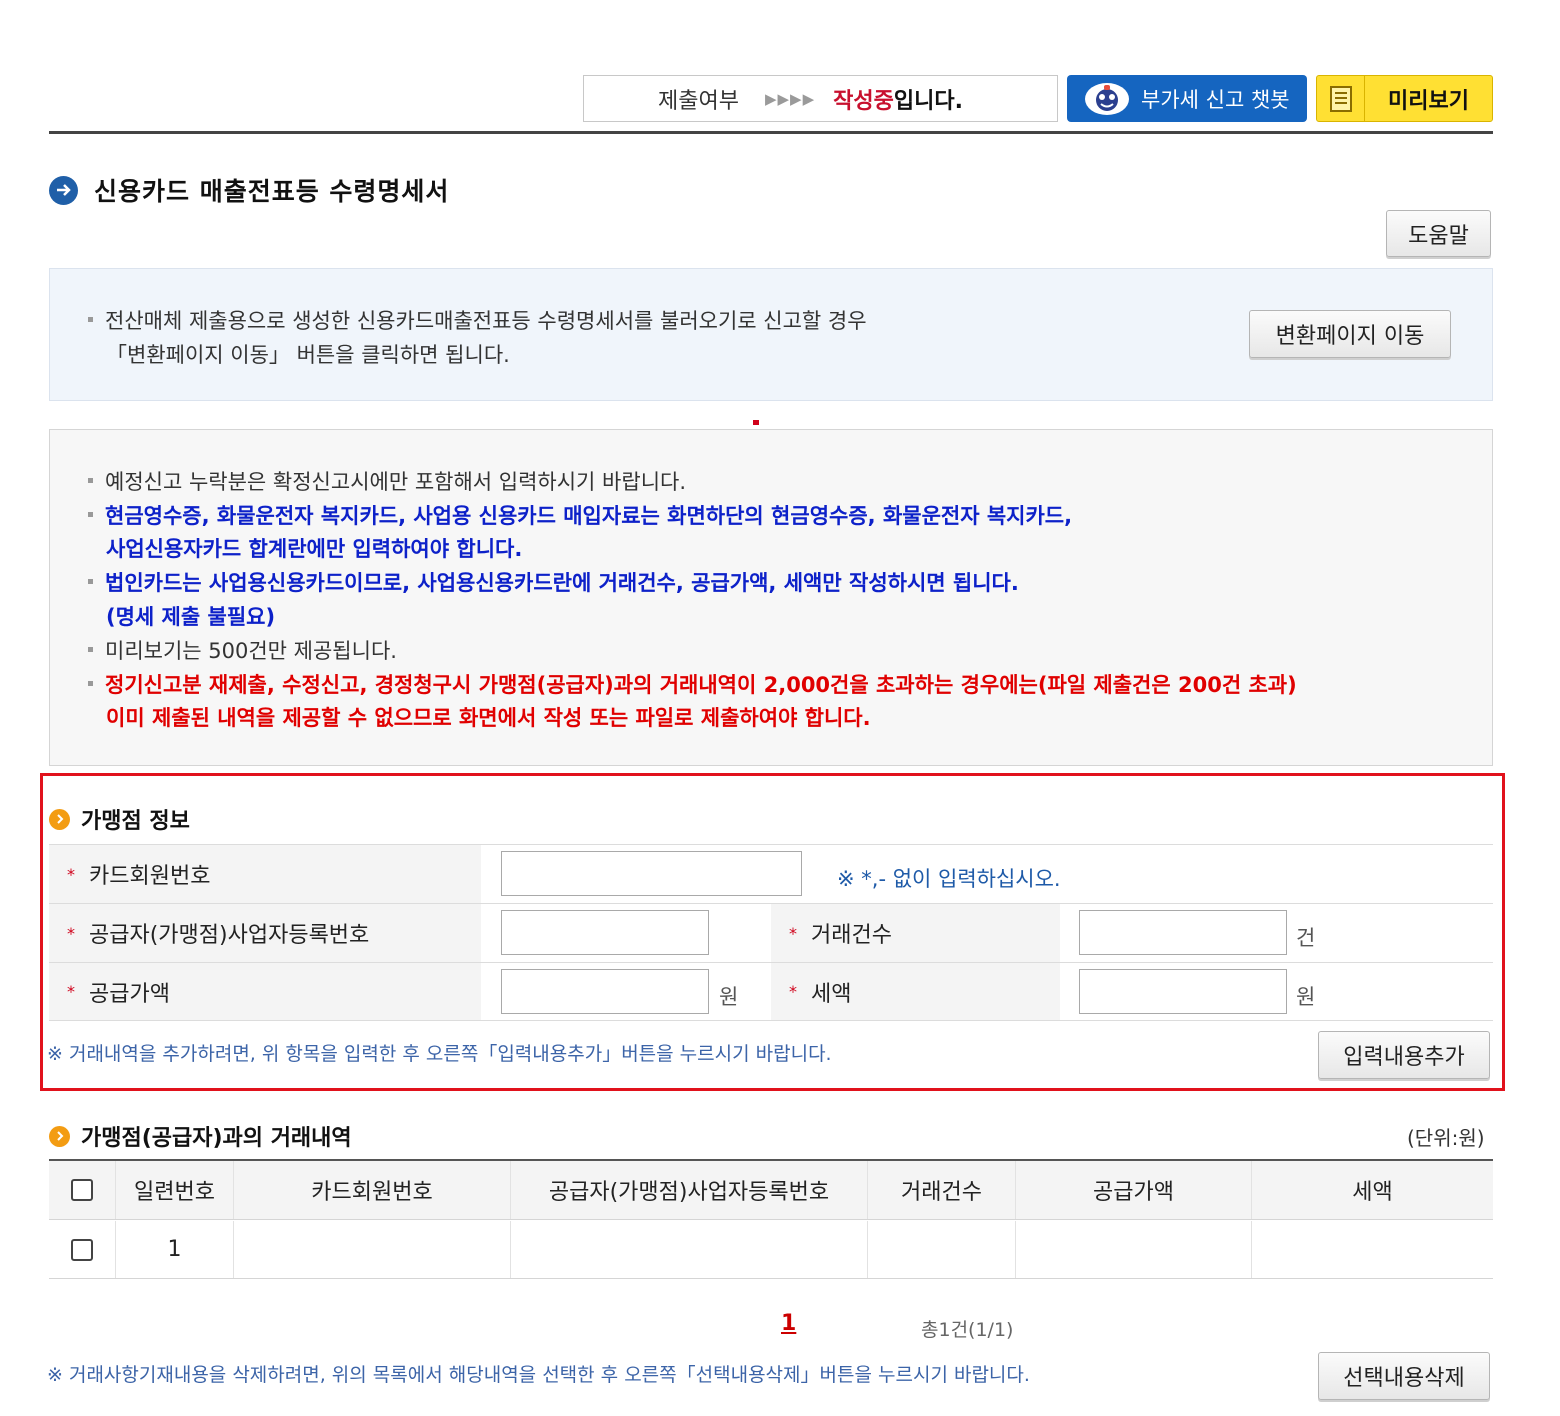 Image resolution: width=1560 pixels, height=1416 pixels. What do you see at coordinates (651, 873) in the screenshot?
I see `card-number-input` at bounding box center [651, 873].